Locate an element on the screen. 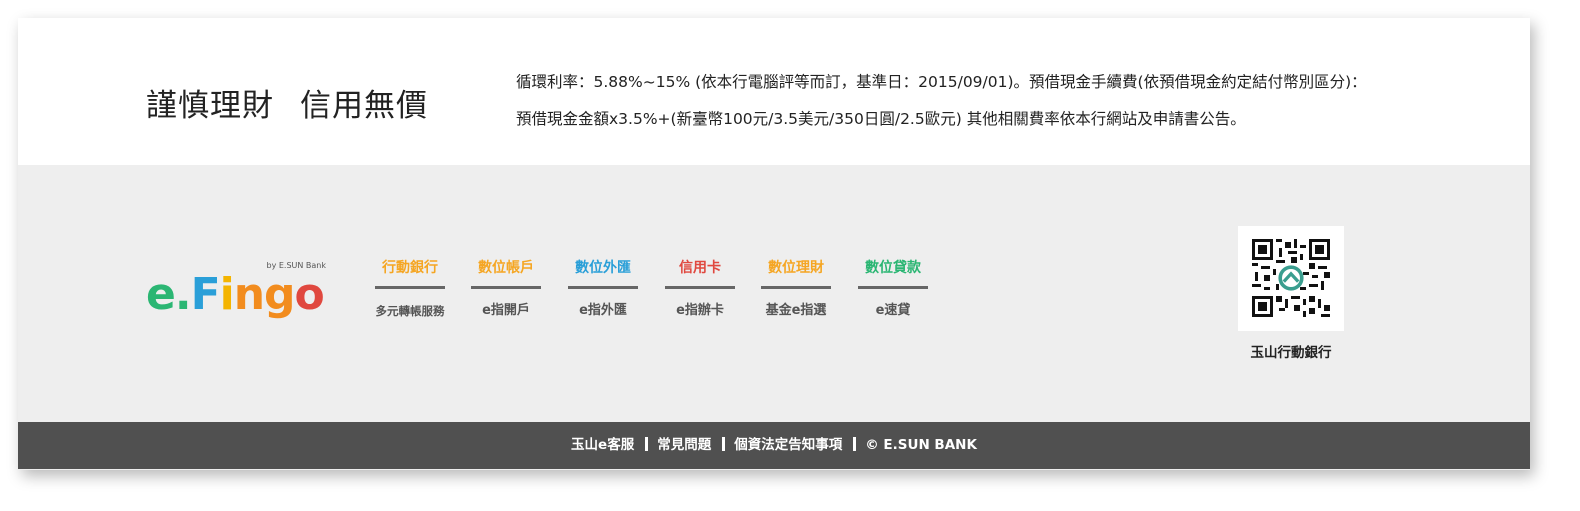 The image size is (1580, 511). product-subtitle: 多元轉帳服務 is located at coordinates (410, 311).